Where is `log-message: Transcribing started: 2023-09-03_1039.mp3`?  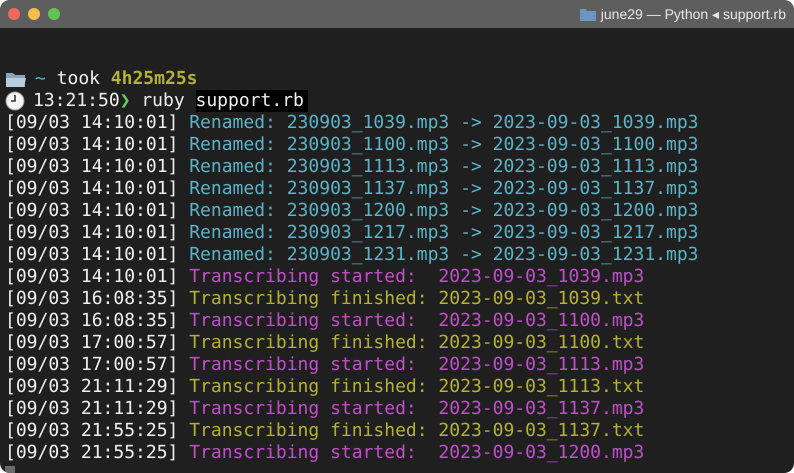 log-message: Transcribing started: 2023-09-03_1039.mp3 is located at coordinates (416, 277).